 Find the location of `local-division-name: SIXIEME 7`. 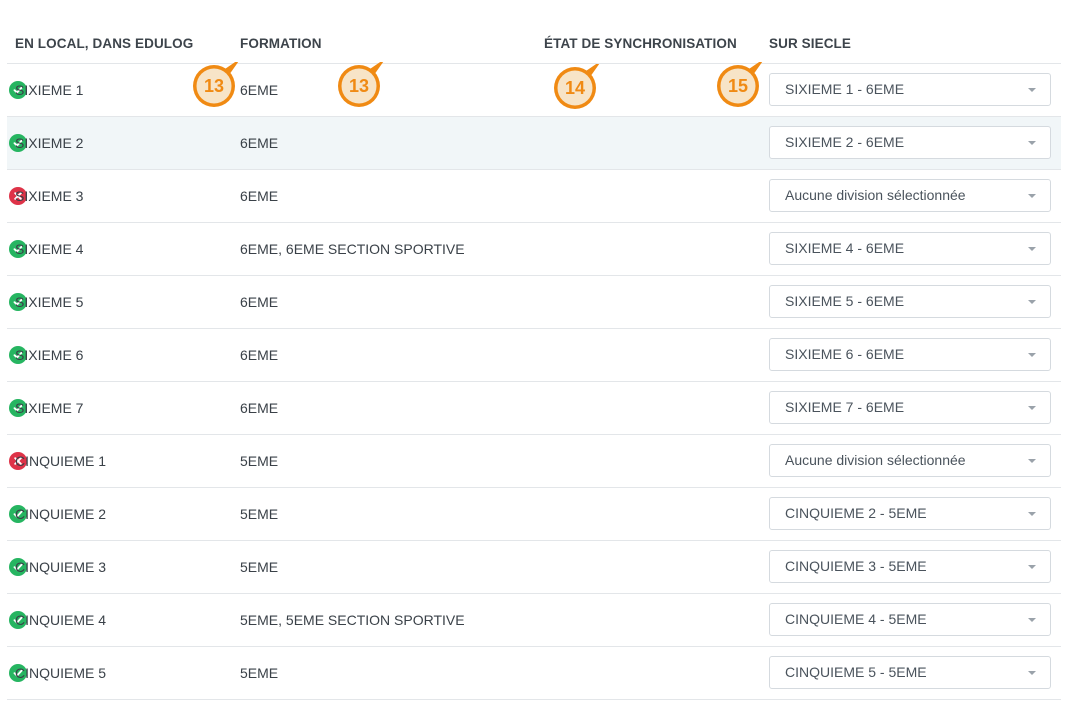

local-division-name: SIXIEME 7 is located at coordinates (49, 408).